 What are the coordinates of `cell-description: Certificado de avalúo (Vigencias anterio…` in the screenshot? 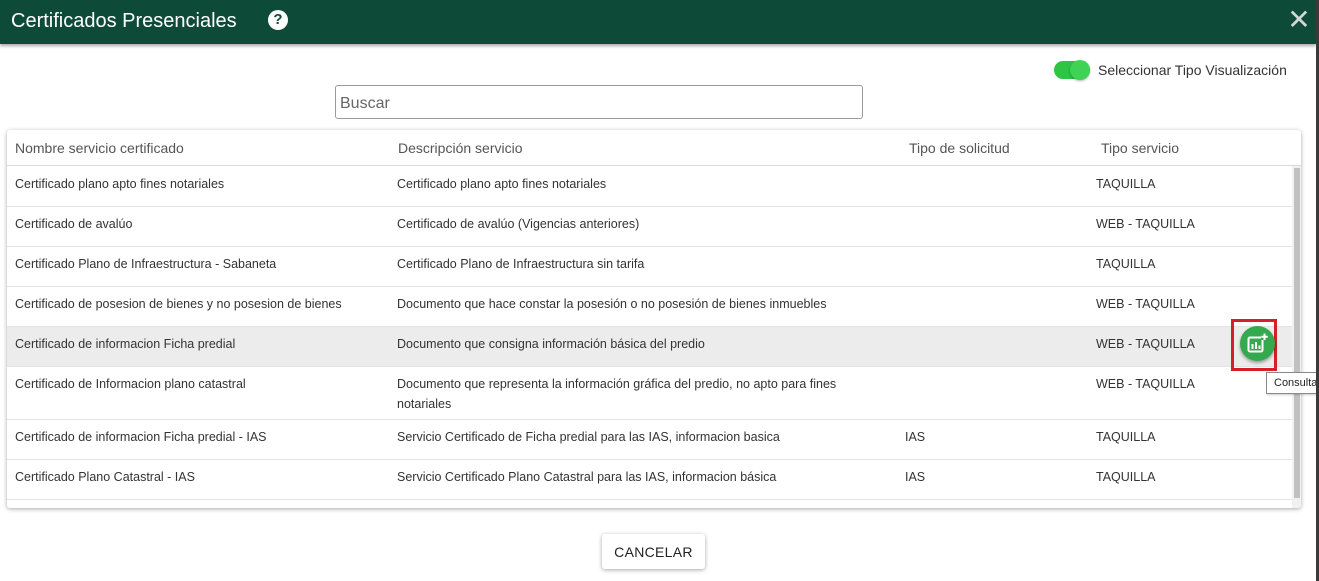 It's located at (518, 224).